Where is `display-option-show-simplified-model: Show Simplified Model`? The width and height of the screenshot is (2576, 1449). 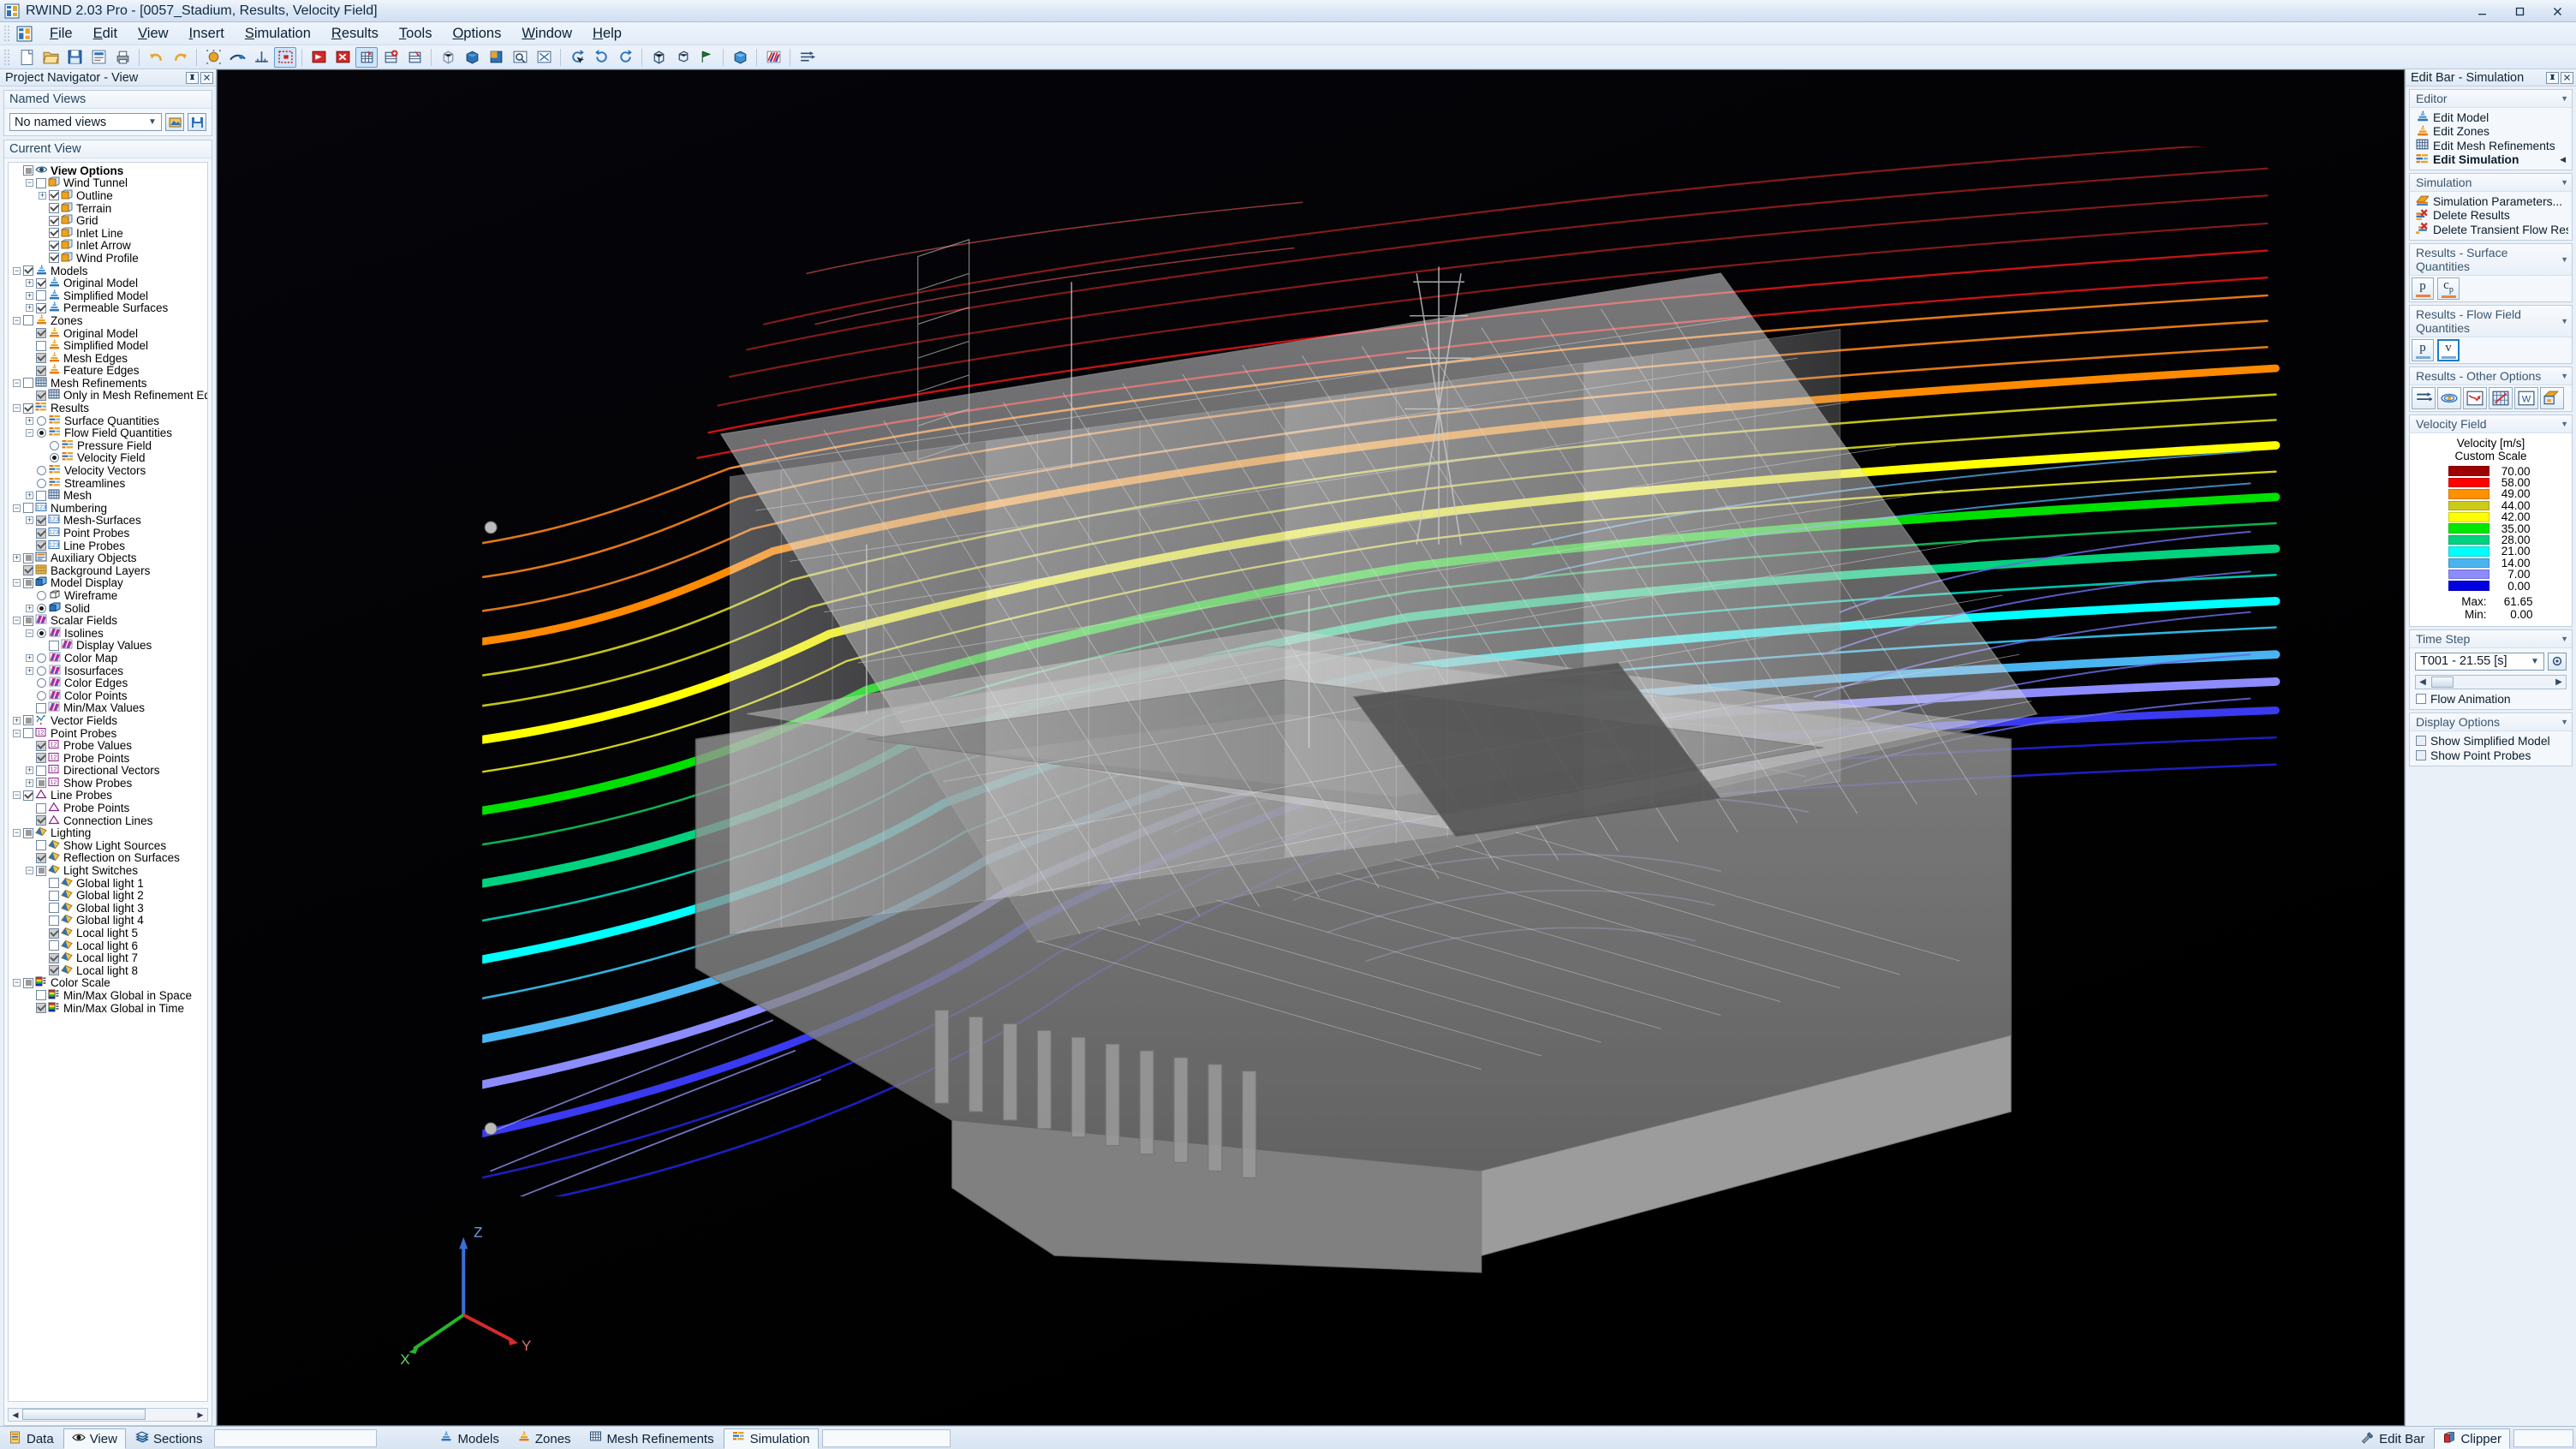
display-option-show-simplified-model: Show Simplified Model is located at coordinates (2490, 741).